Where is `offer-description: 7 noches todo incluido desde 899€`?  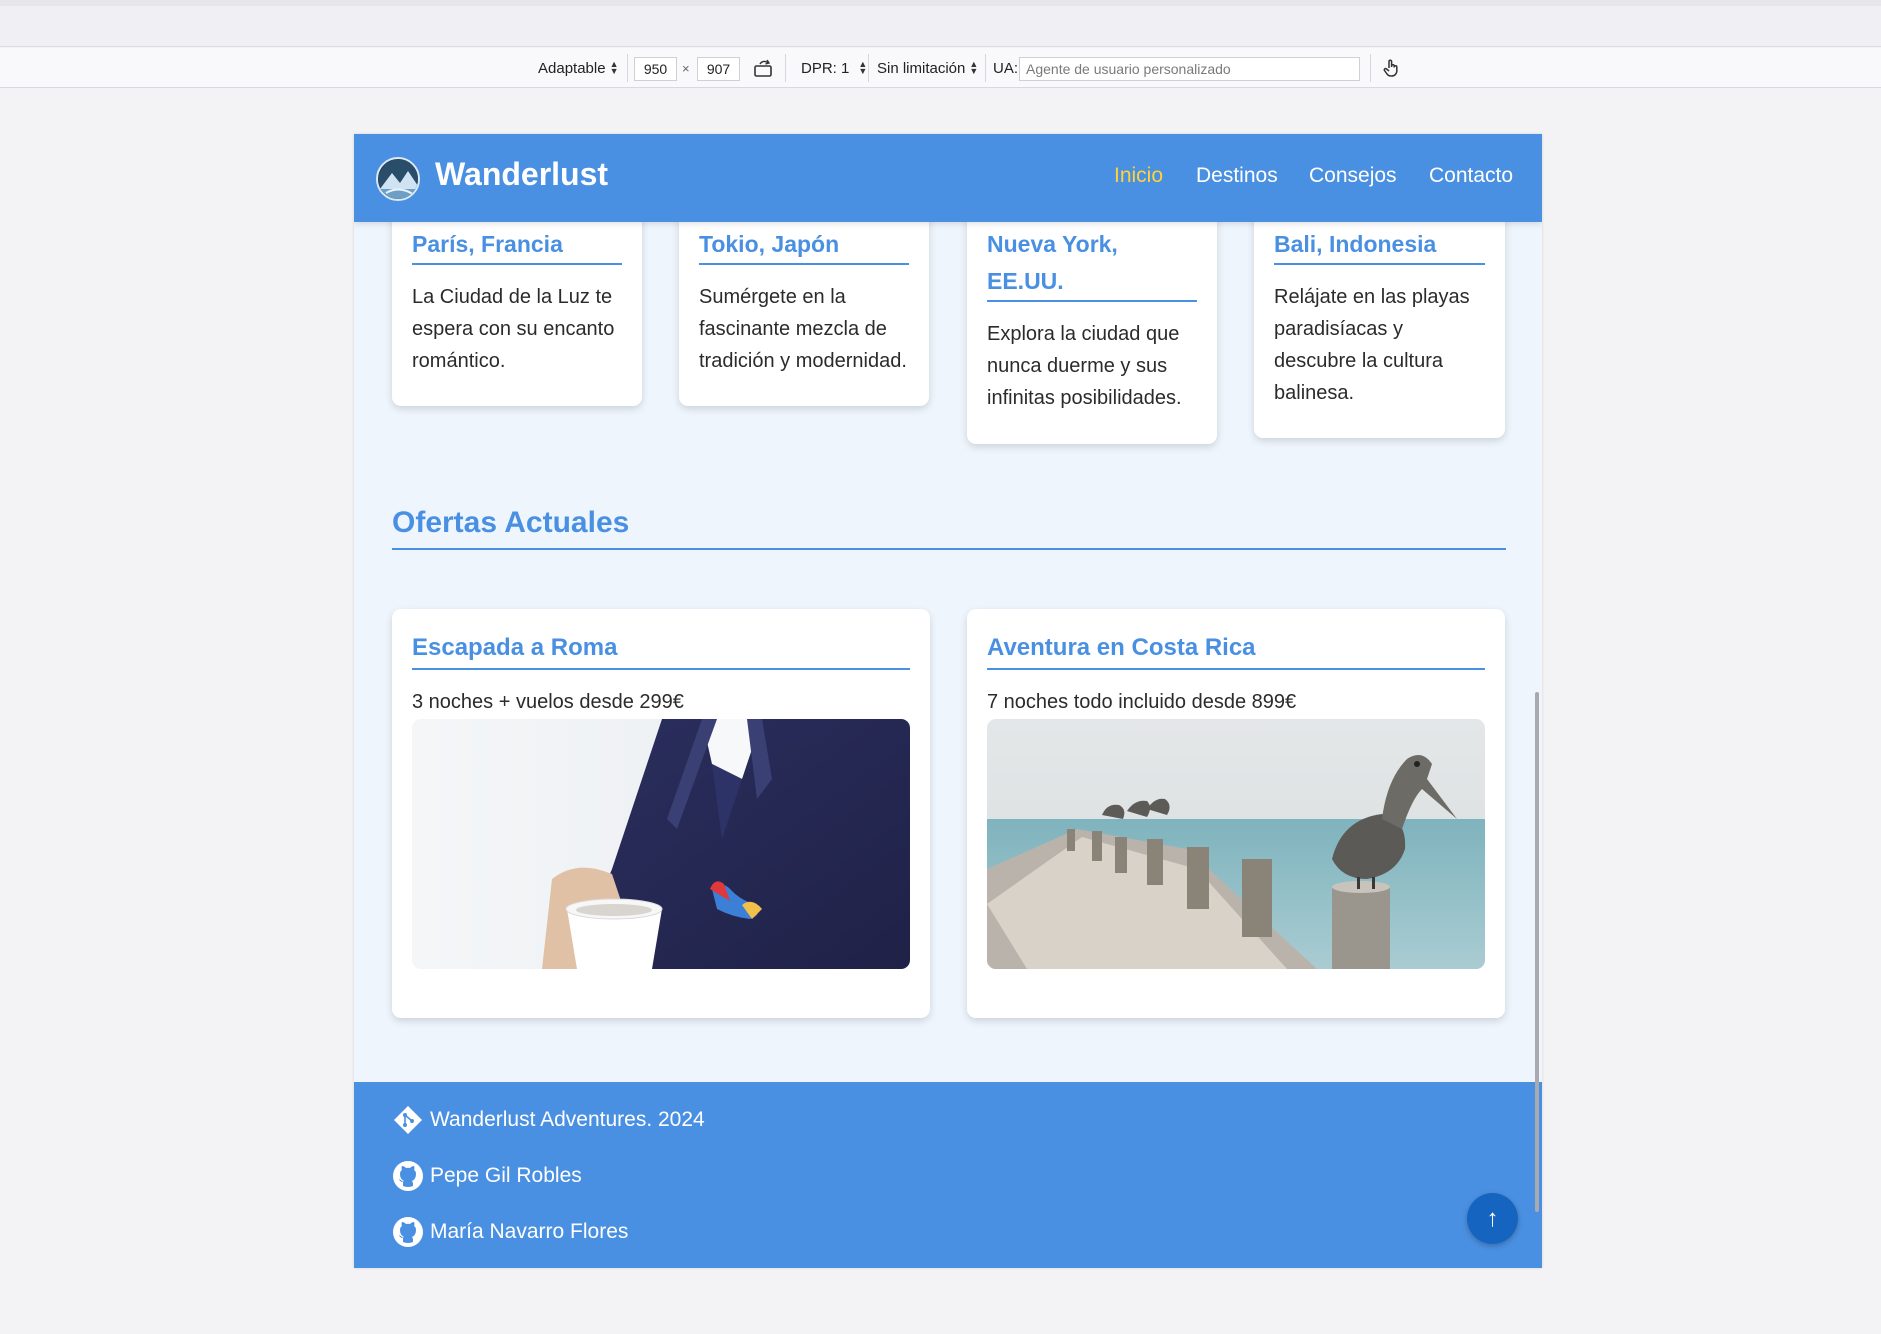
offer-description: 7 noches todo incluido desde 899€ is located at coordinates (1142, 702).